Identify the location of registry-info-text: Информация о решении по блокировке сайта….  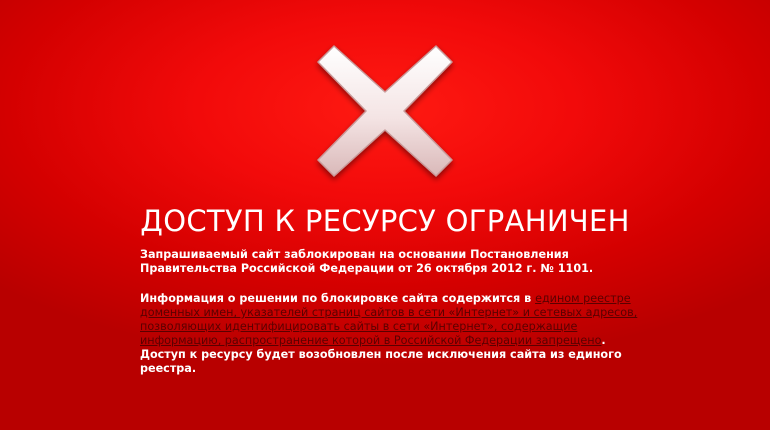
(390, 320).